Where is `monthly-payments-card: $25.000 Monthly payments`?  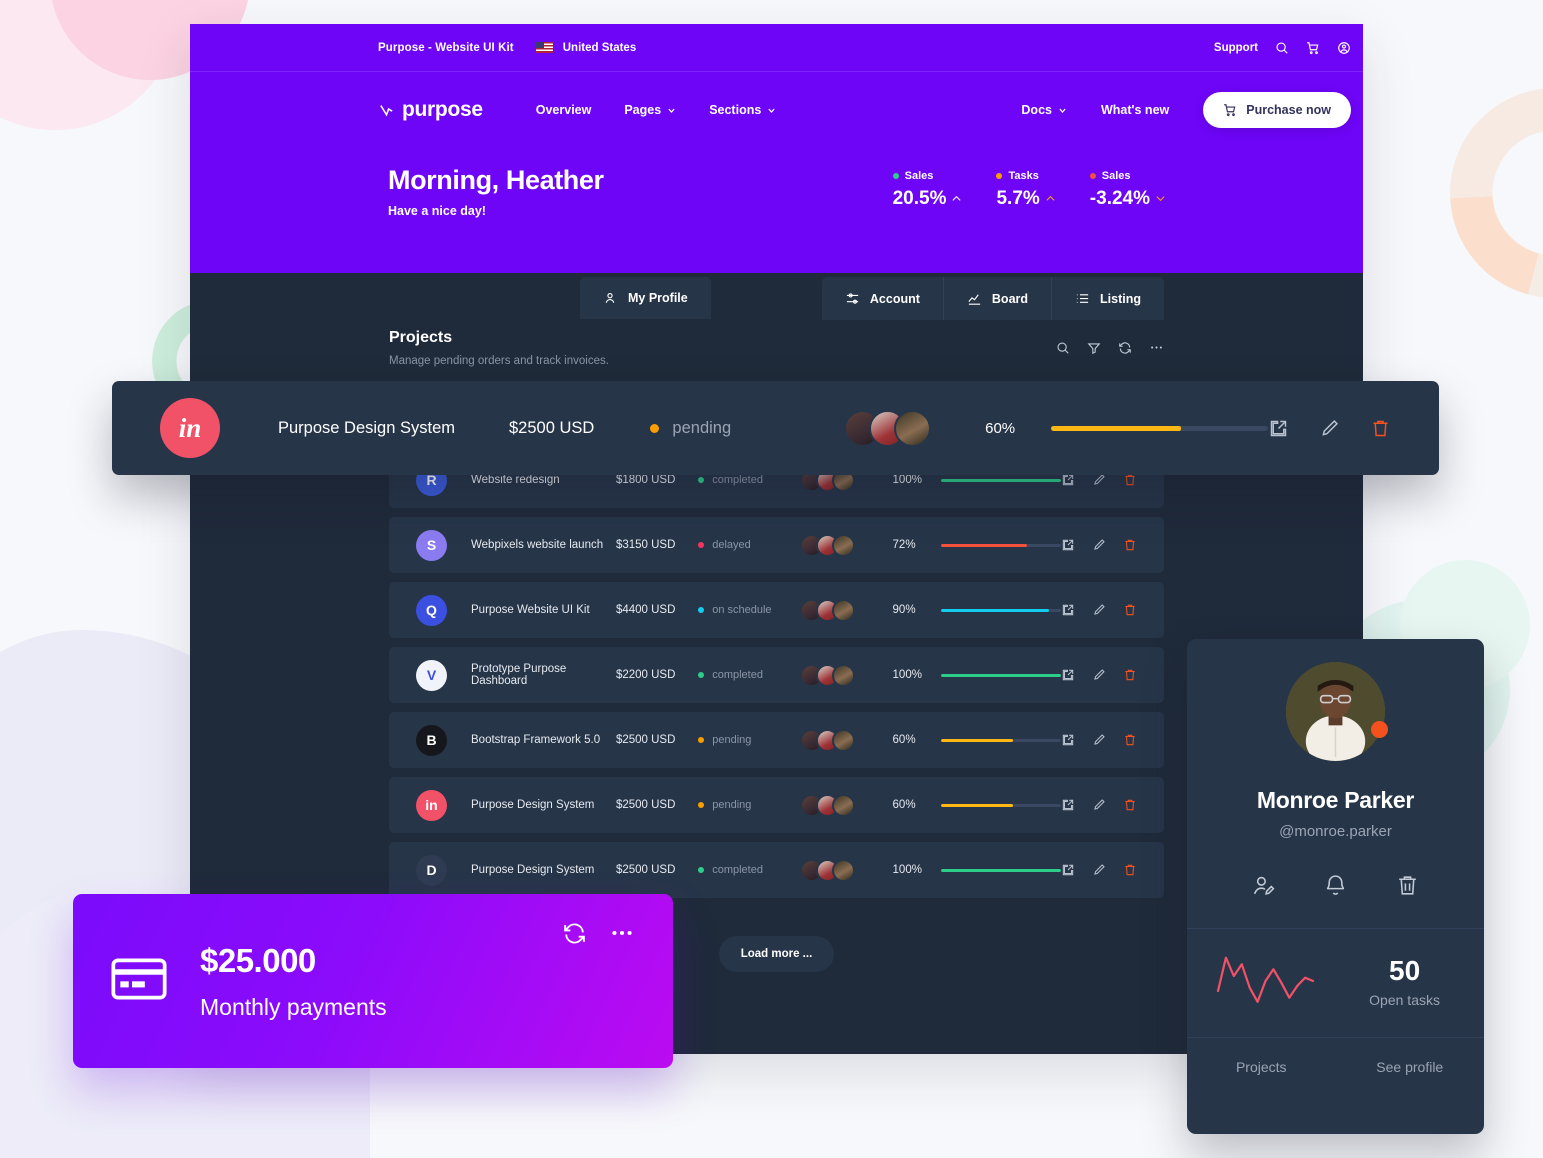 monthly-payments-card: $25.000 Monthly payments is located at coordinates (373, 981).